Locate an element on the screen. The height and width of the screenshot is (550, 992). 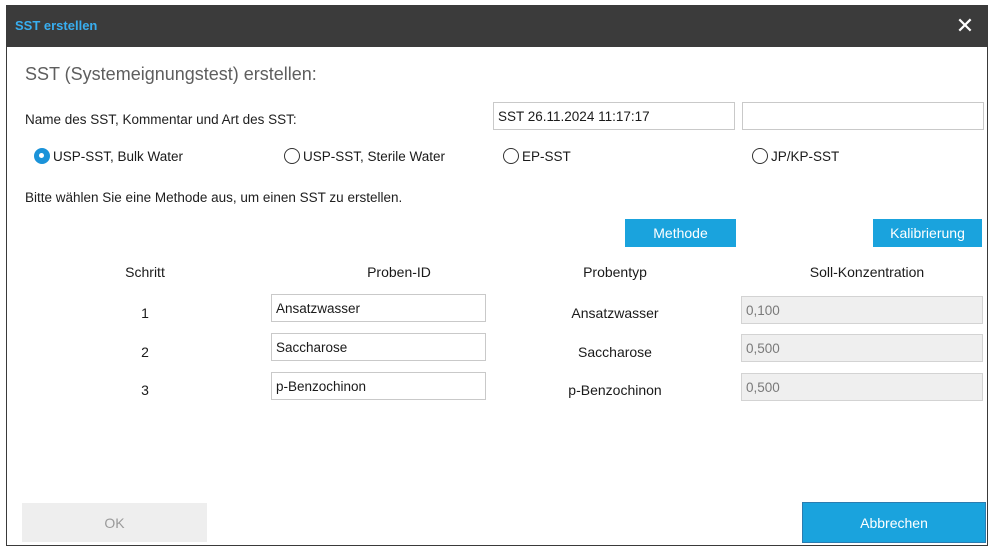
radio-usp-bulk-water: USP-SST, Bulk Water is located at coordinates (108, 156).